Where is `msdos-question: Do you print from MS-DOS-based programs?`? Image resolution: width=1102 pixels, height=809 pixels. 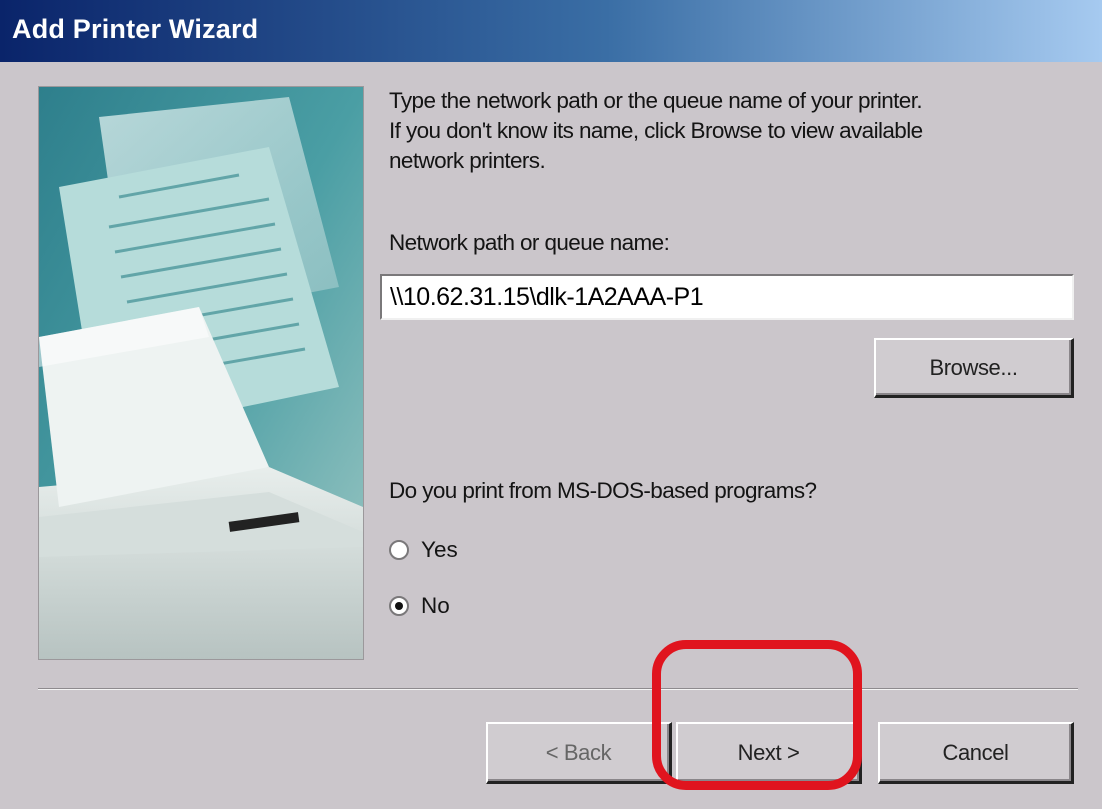
msdos-question: Do you print from MS-DOS-based programs? is located at coordinates (603, 490).